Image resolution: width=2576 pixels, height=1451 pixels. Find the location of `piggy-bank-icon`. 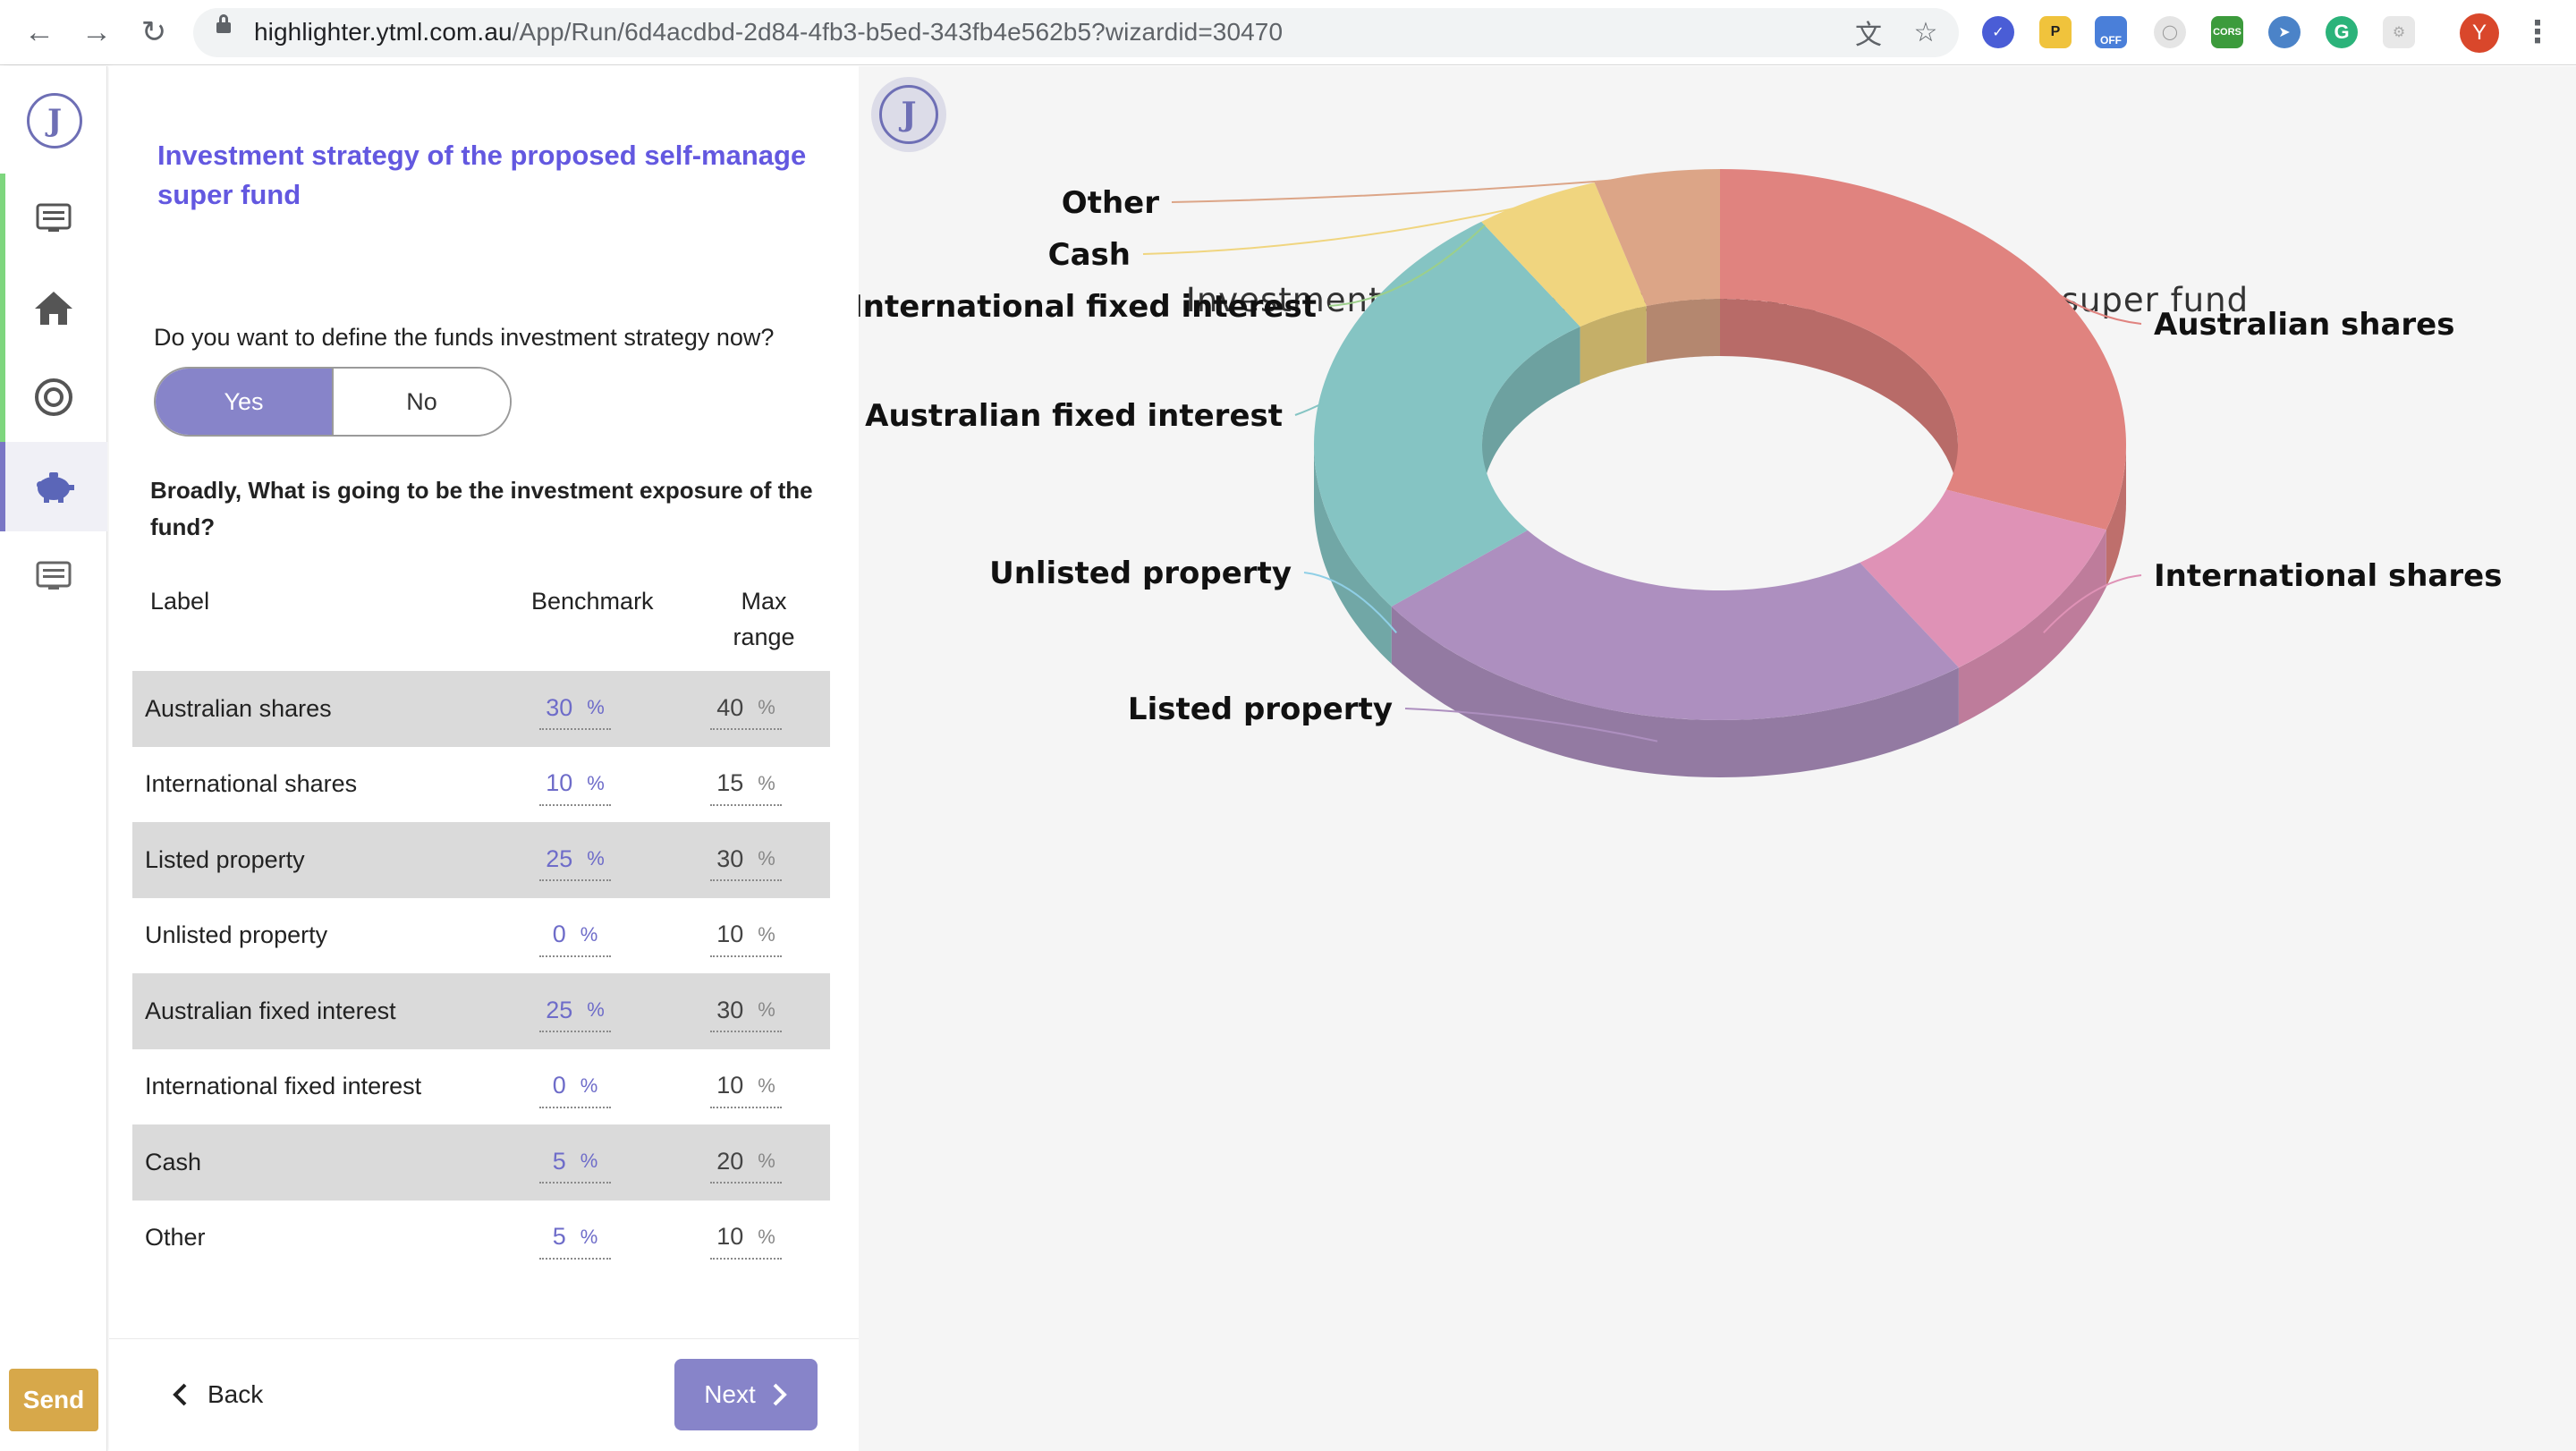

piggy-bank-icon is located at coordinates (53, 486).